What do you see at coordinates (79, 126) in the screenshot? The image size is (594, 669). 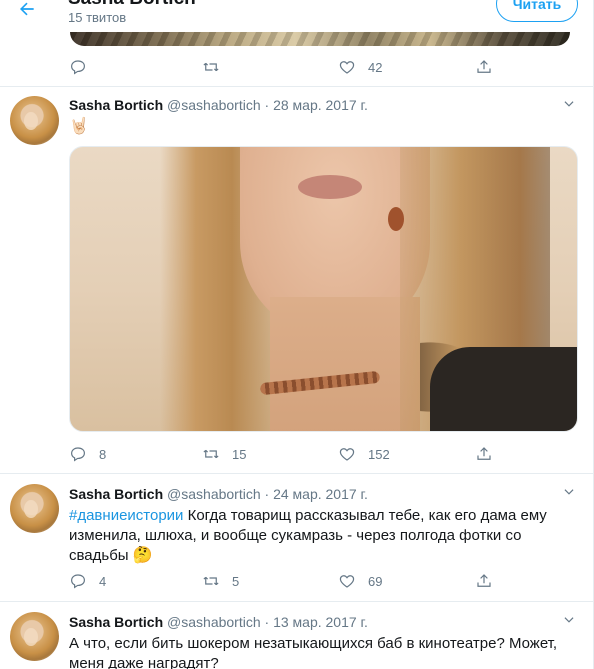 I see `tweet-emoji: 🤘🏻` at bounding box center [79, 126].